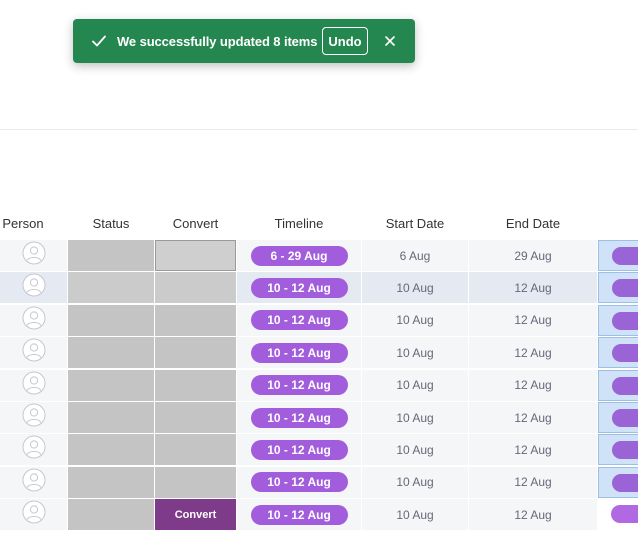 Image resolution: width=638 pixels, height=538 pixels. I want to click on close-icon, so click(390, 41).